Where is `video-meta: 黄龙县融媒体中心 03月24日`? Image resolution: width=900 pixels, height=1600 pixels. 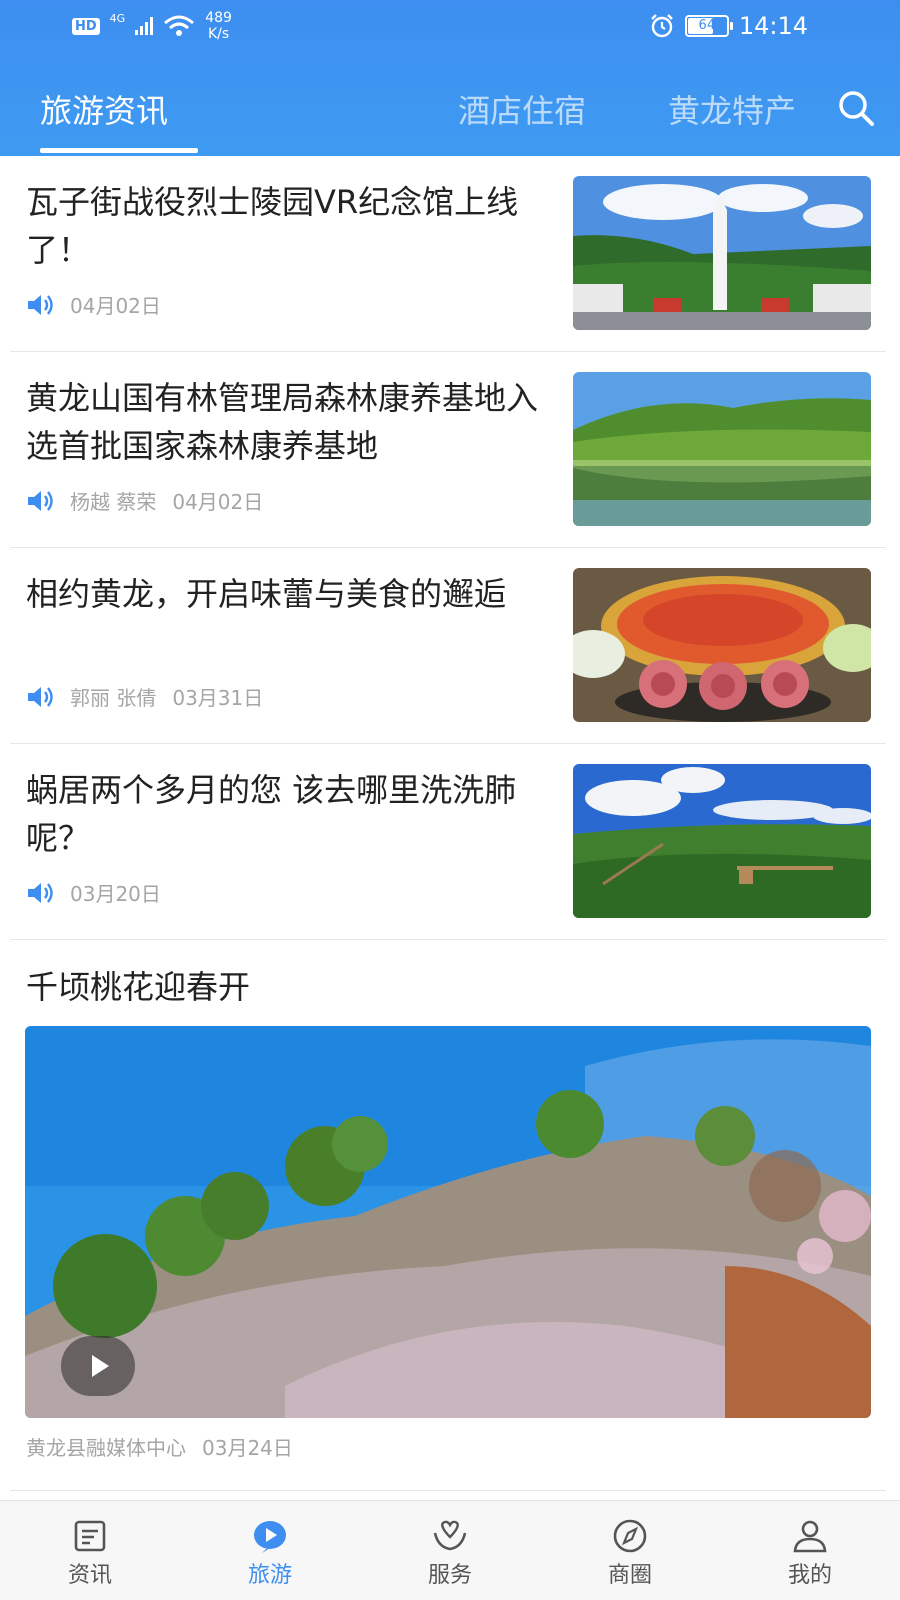
video-meta: 黄龙县融媒体中心 03月24日 is located at coordinates (159, 1446).